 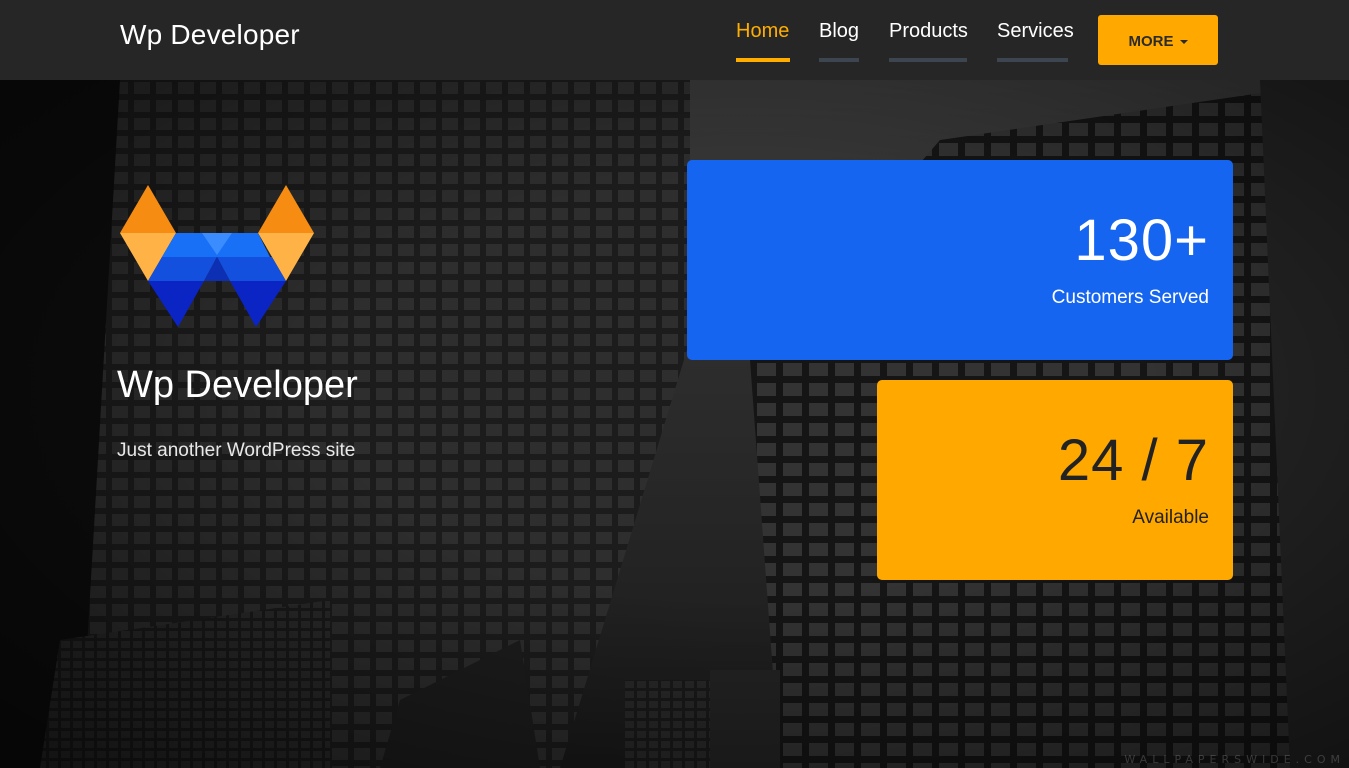 I want to click on nav-link-services: Services, so click(x=1035, y=40).